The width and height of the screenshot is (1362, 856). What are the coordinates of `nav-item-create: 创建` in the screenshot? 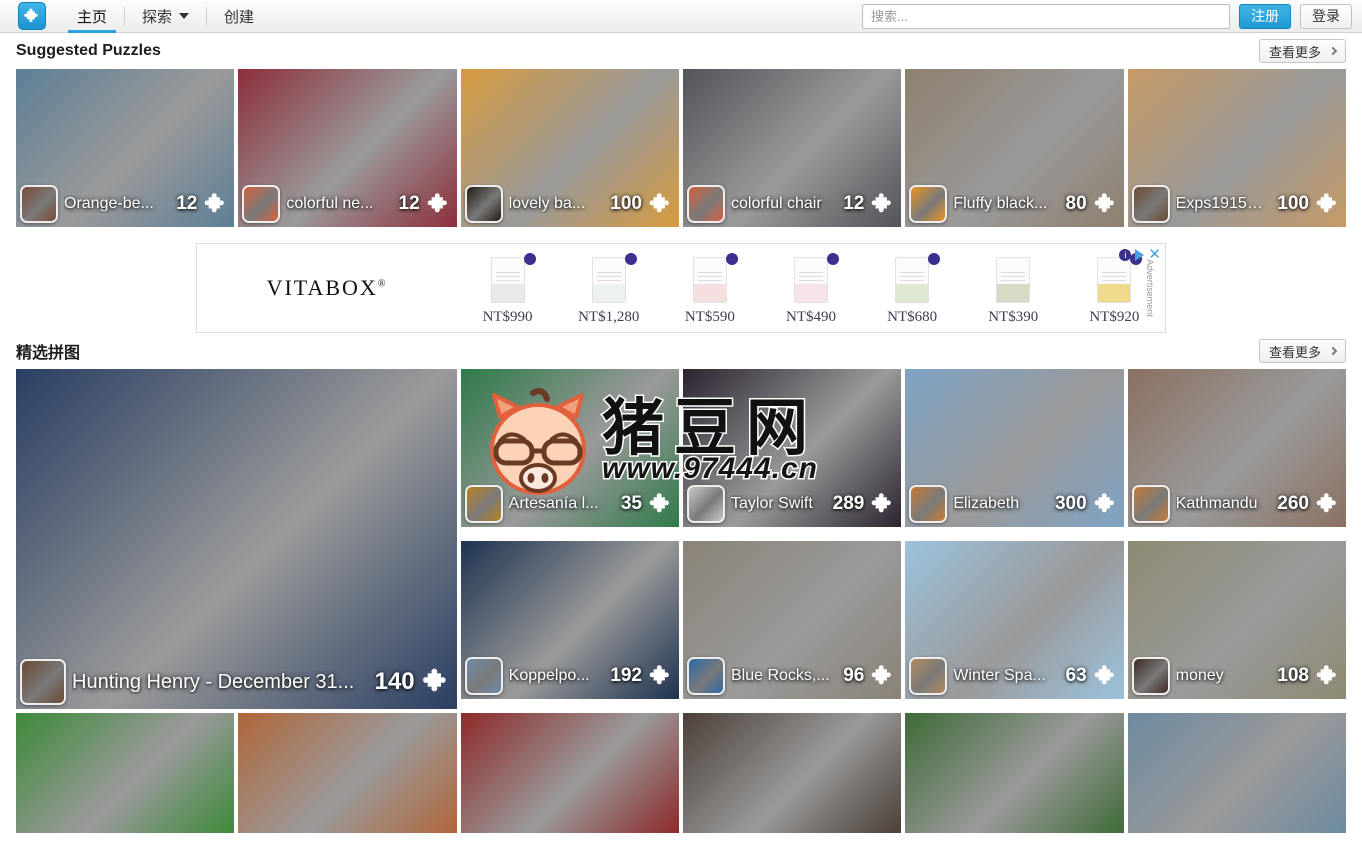 It's located at (239, 16).